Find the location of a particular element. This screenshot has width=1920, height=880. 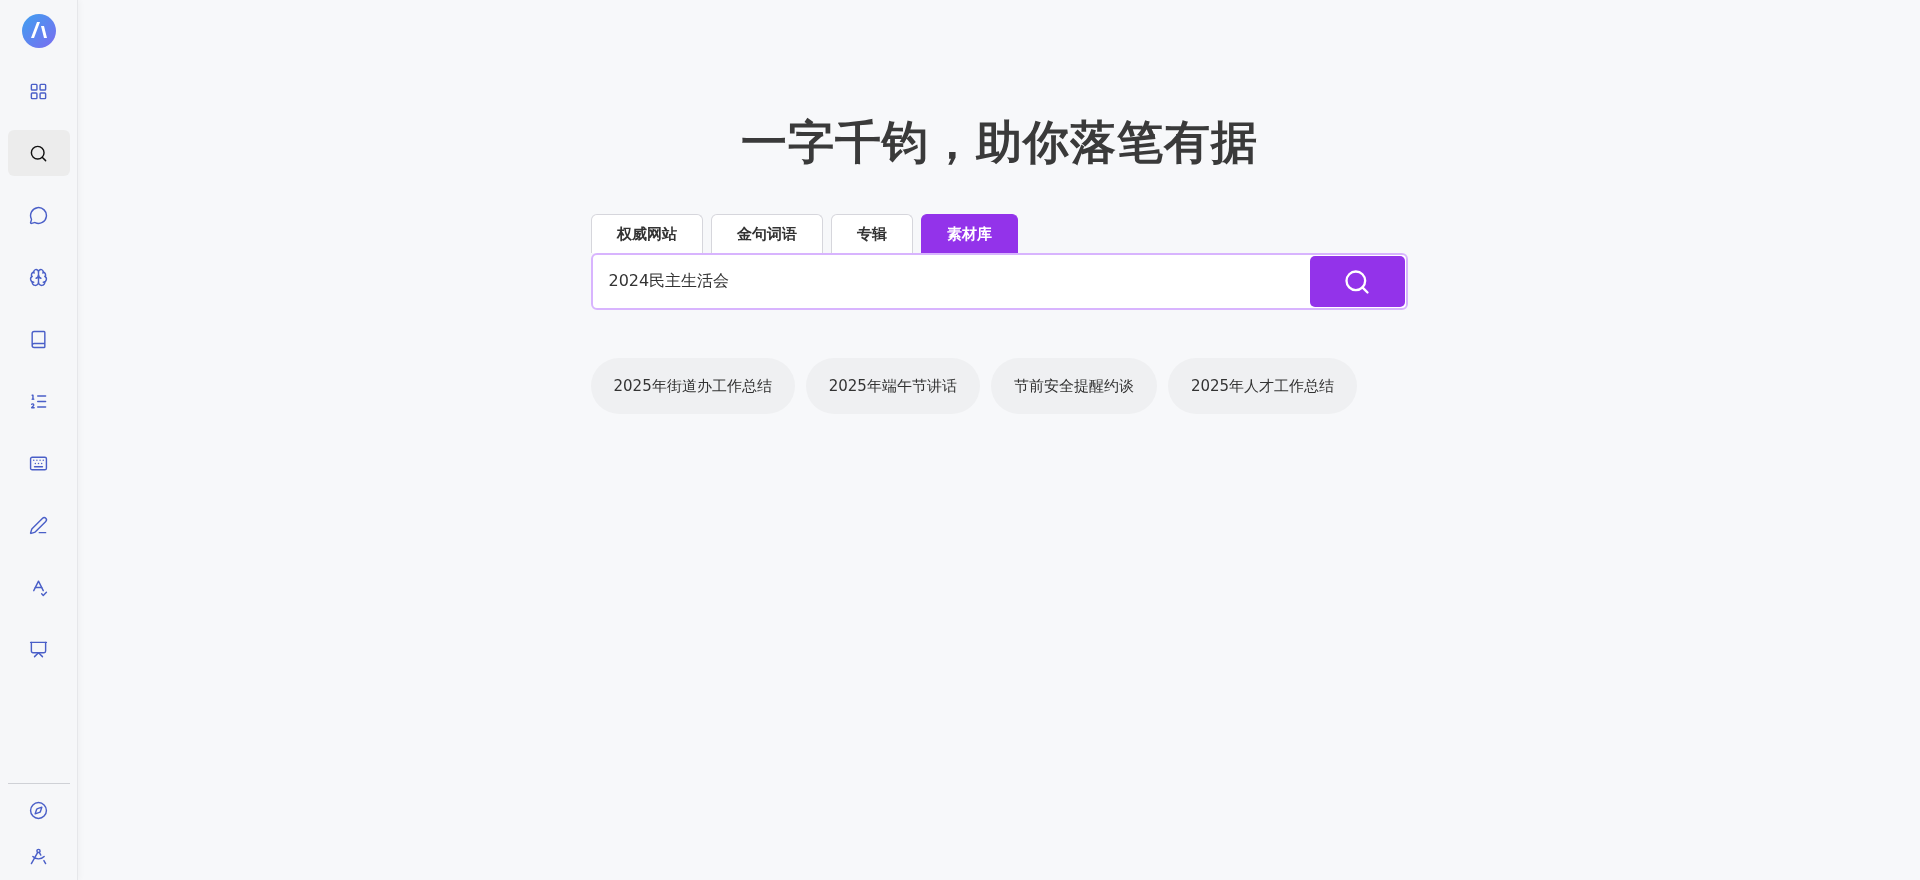

search-field: 2024民主生活会 is located at coordinates (999, 281).